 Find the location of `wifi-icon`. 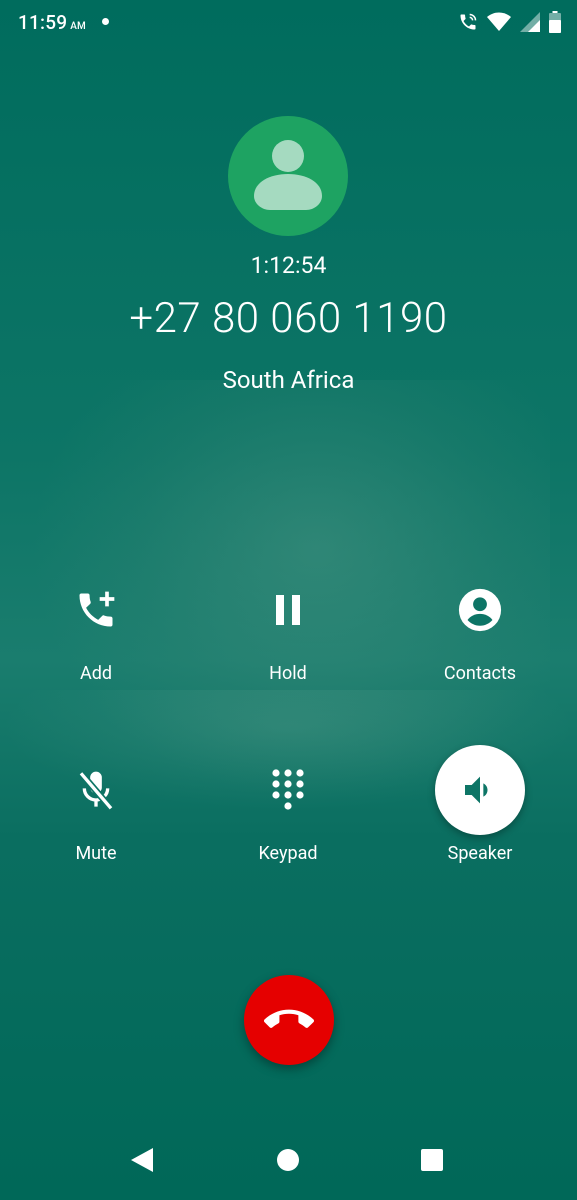

wifi-icon is located at coordinates (499, 24).